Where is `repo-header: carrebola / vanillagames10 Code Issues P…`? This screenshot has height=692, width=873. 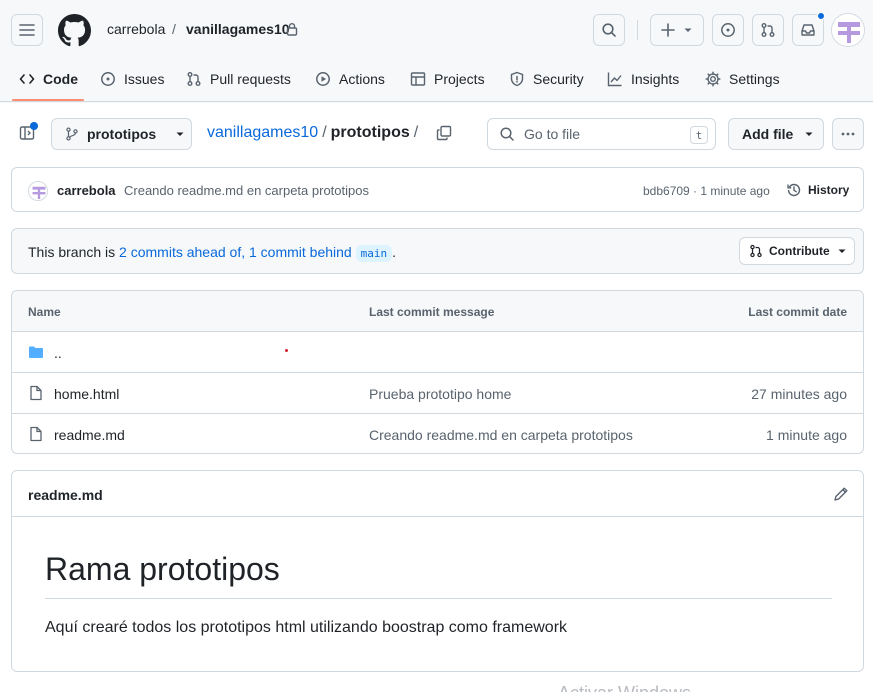
repo-header: carrebola / vanillagames10 Code Issues P… is located at coordinates (436, 51).